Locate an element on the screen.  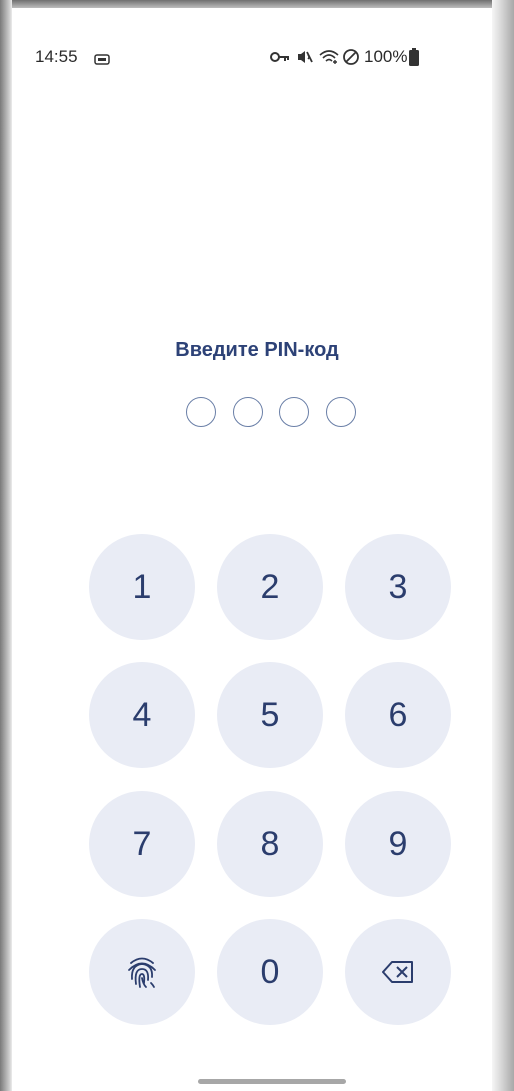
fingerprint-icon is located at coordinates (142, 972).